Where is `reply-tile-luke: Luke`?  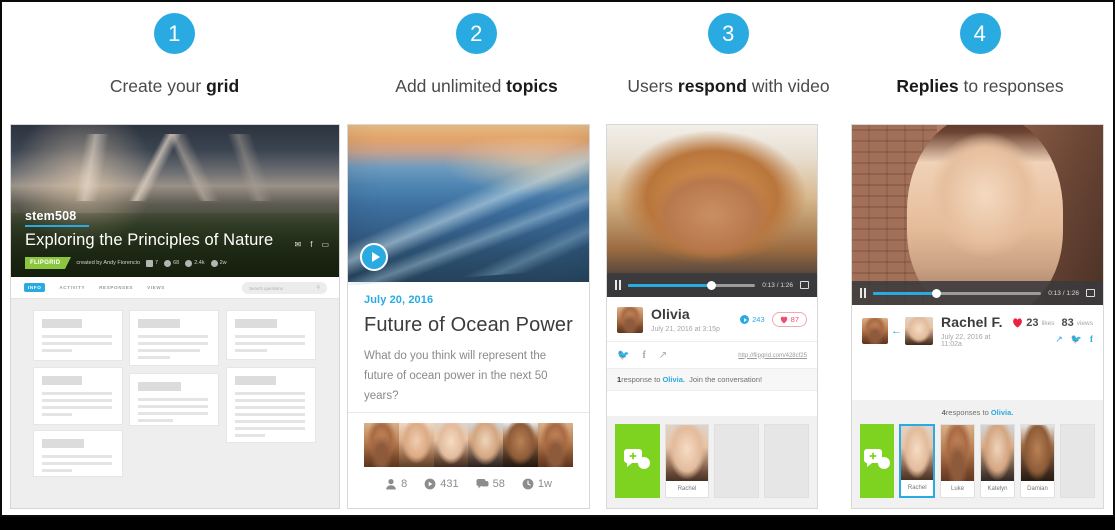 reply-tile-luke: Luke is located at coordinates (957, 461).